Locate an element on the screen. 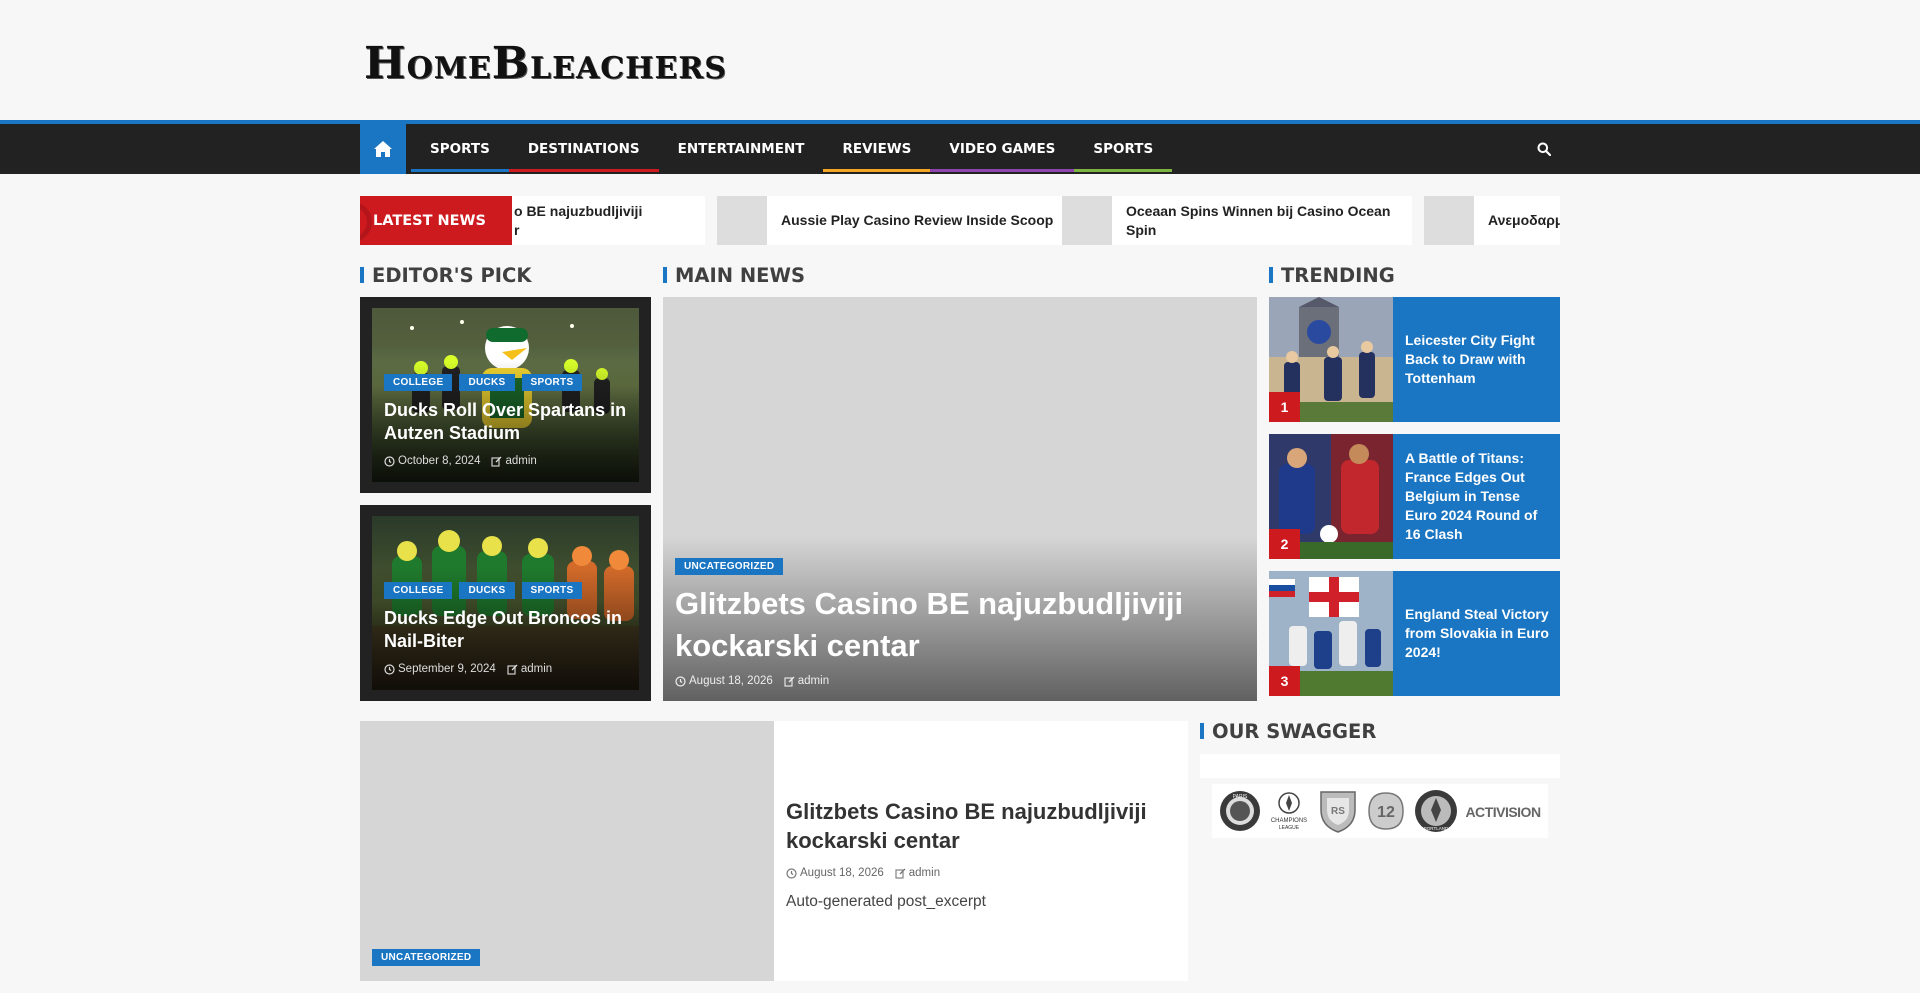  logo-text: LEAGUE is located at coordinates (1289, 828).